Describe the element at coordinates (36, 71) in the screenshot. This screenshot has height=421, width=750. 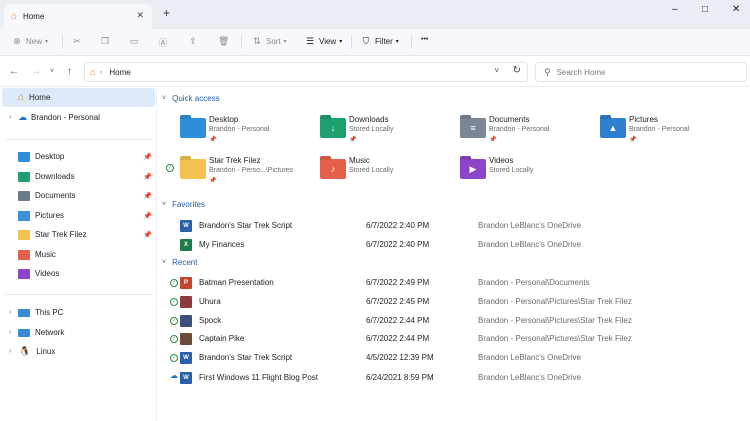
I see `forward-button: →` at that location.